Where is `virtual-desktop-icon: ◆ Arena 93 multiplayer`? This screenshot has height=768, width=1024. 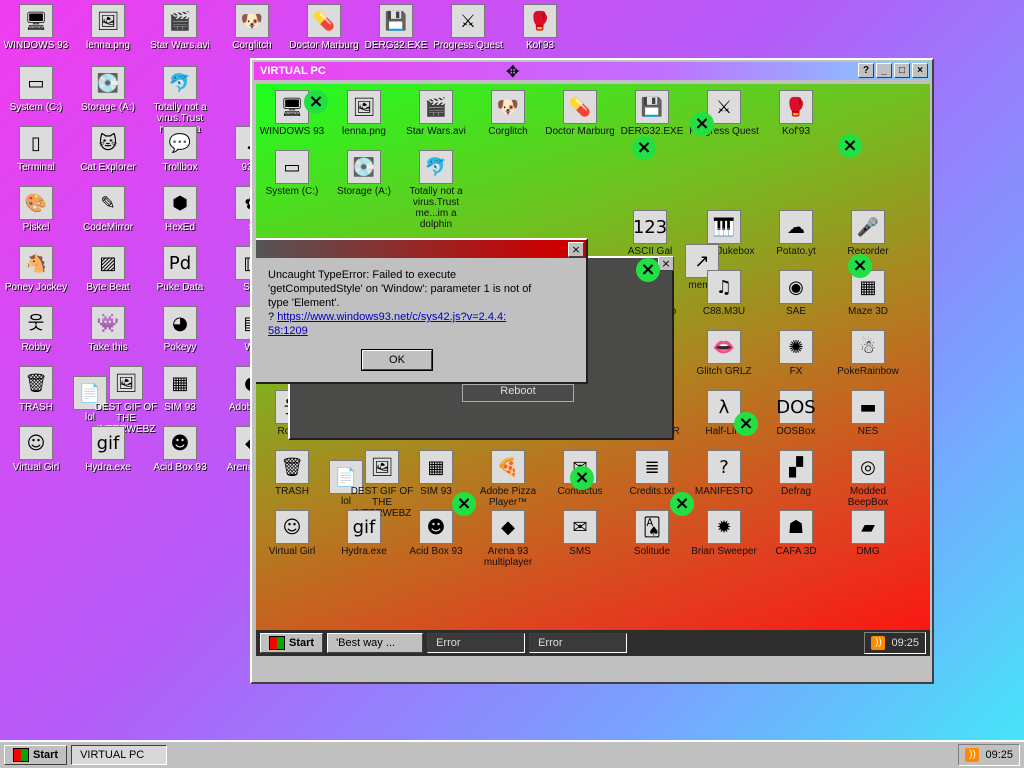 virtual-desktop-icon: ◆ Arena 93 multiplayer is located at coordinates (508, 539).